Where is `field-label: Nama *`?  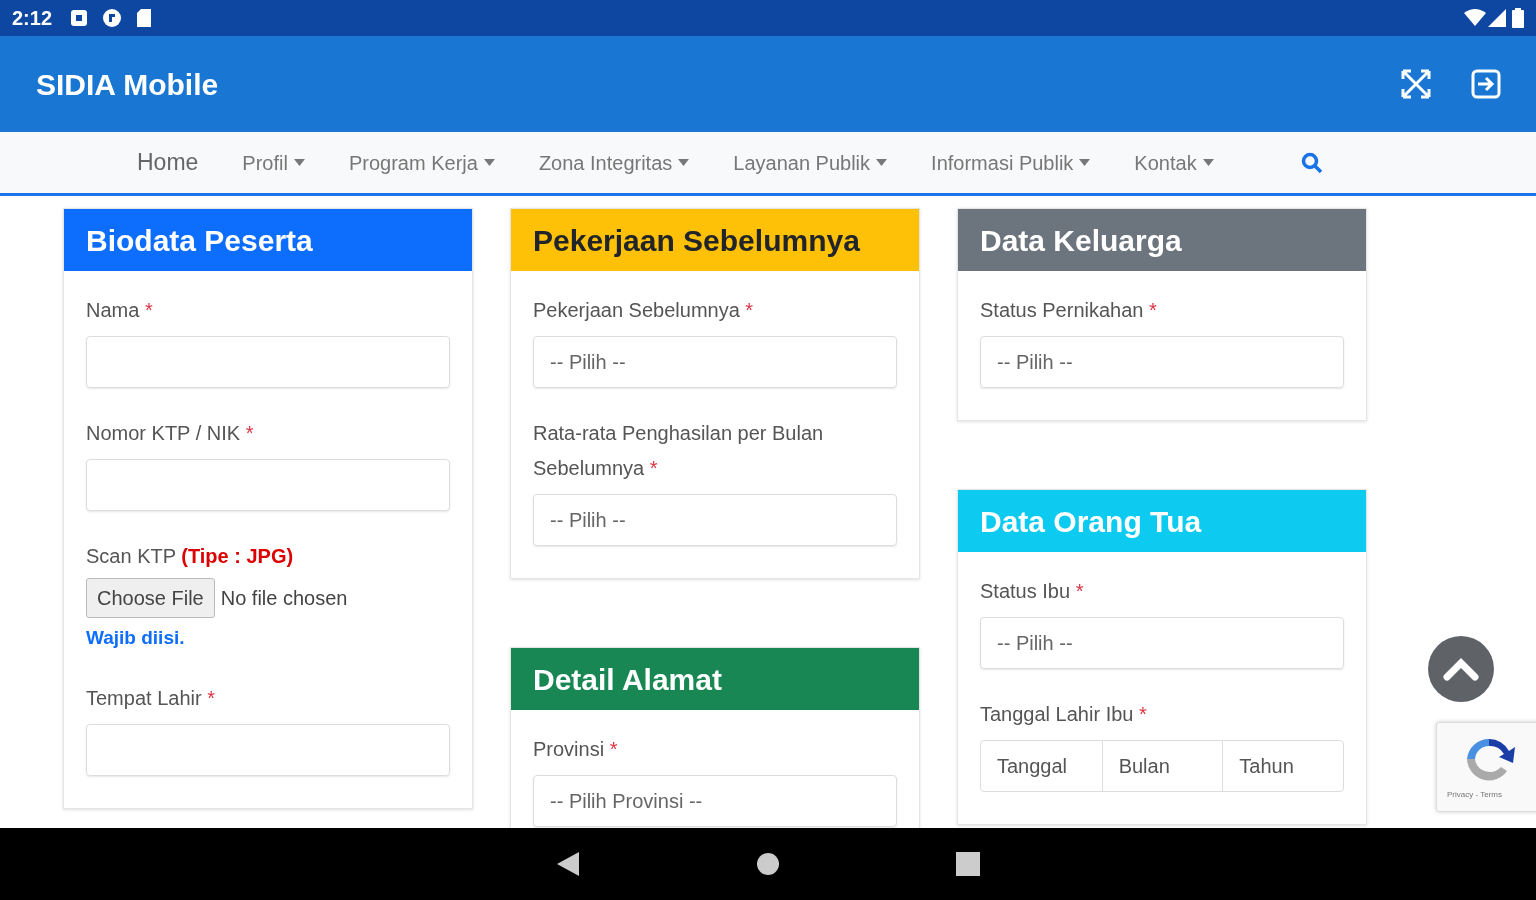 field-label: Nama * is located at coordinates (120, 310).